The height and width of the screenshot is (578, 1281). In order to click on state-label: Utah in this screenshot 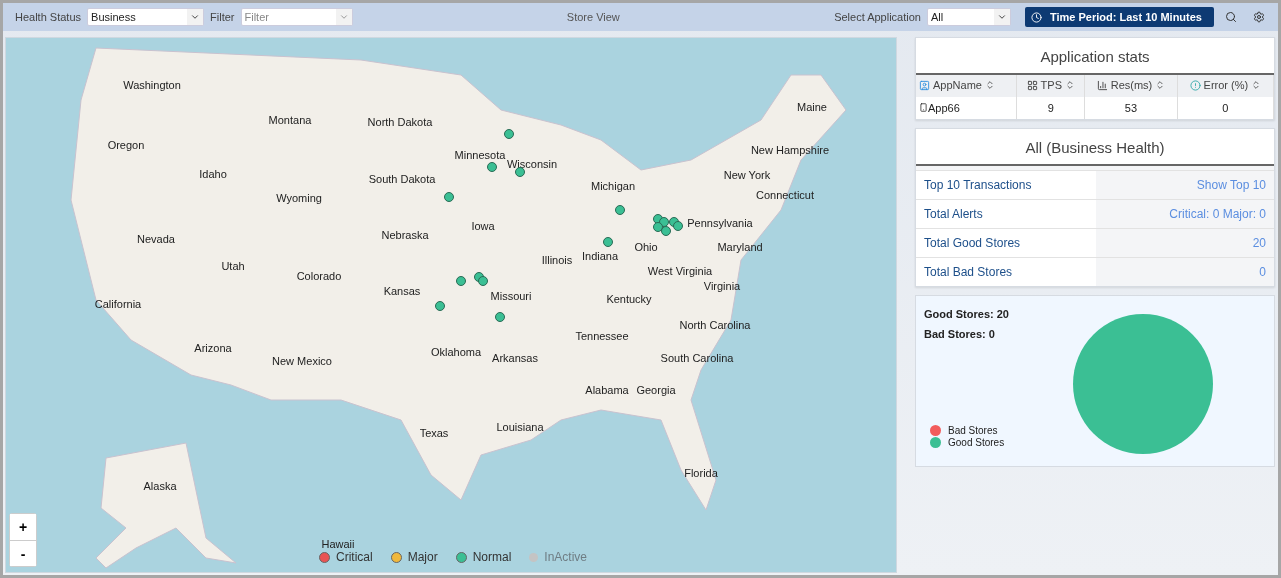, I will do `click(233, 266)`.